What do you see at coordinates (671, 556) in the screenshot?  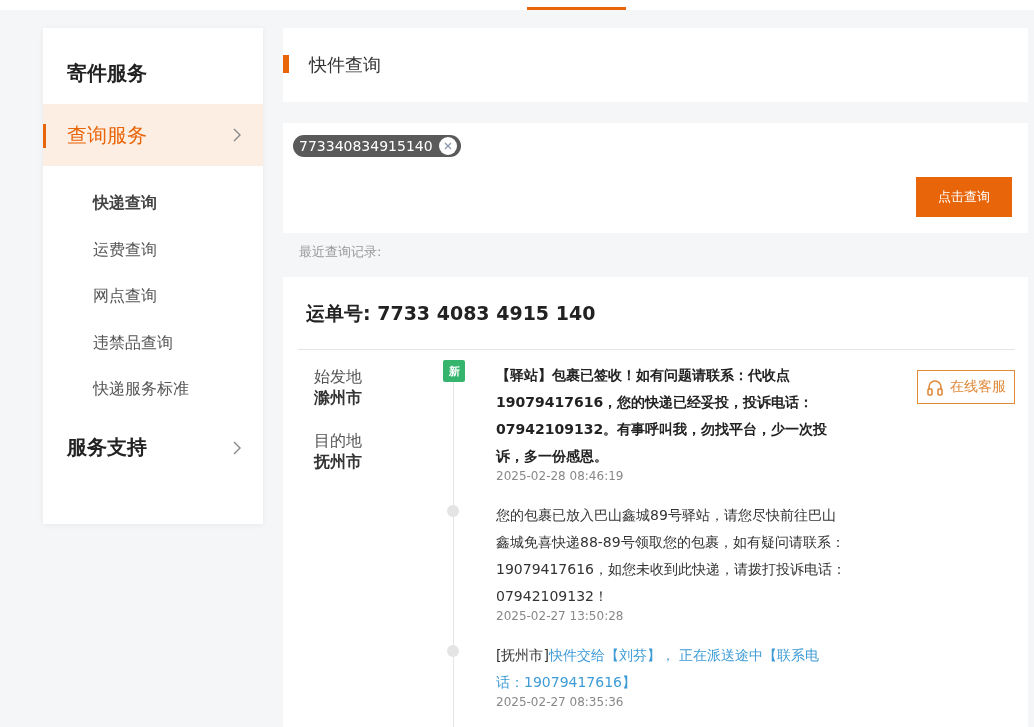 I see `event-text: 您的包裹已放入巴山鑫城89号驿站，请您尽快前往巴山鑫城免喜快递88-89号领取您的包裹，如有疑问请联系：19079417616，如您未收到此快递，请拨打投诉电话：07942109132！` at bounding box center [671, 556].